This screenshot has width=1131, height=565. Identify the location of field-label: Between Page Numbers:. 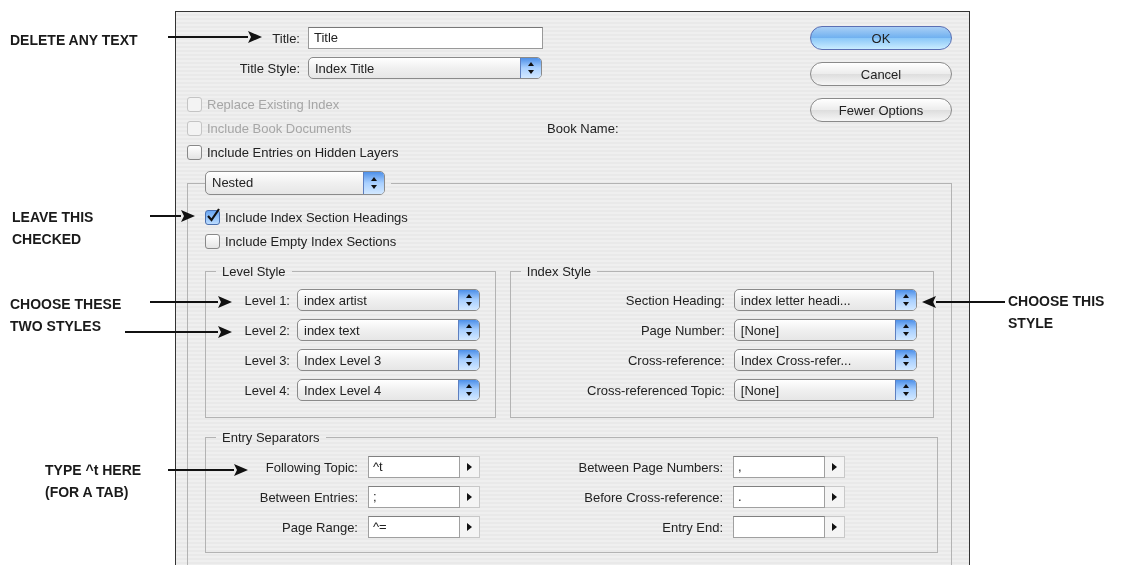
(650, 467).